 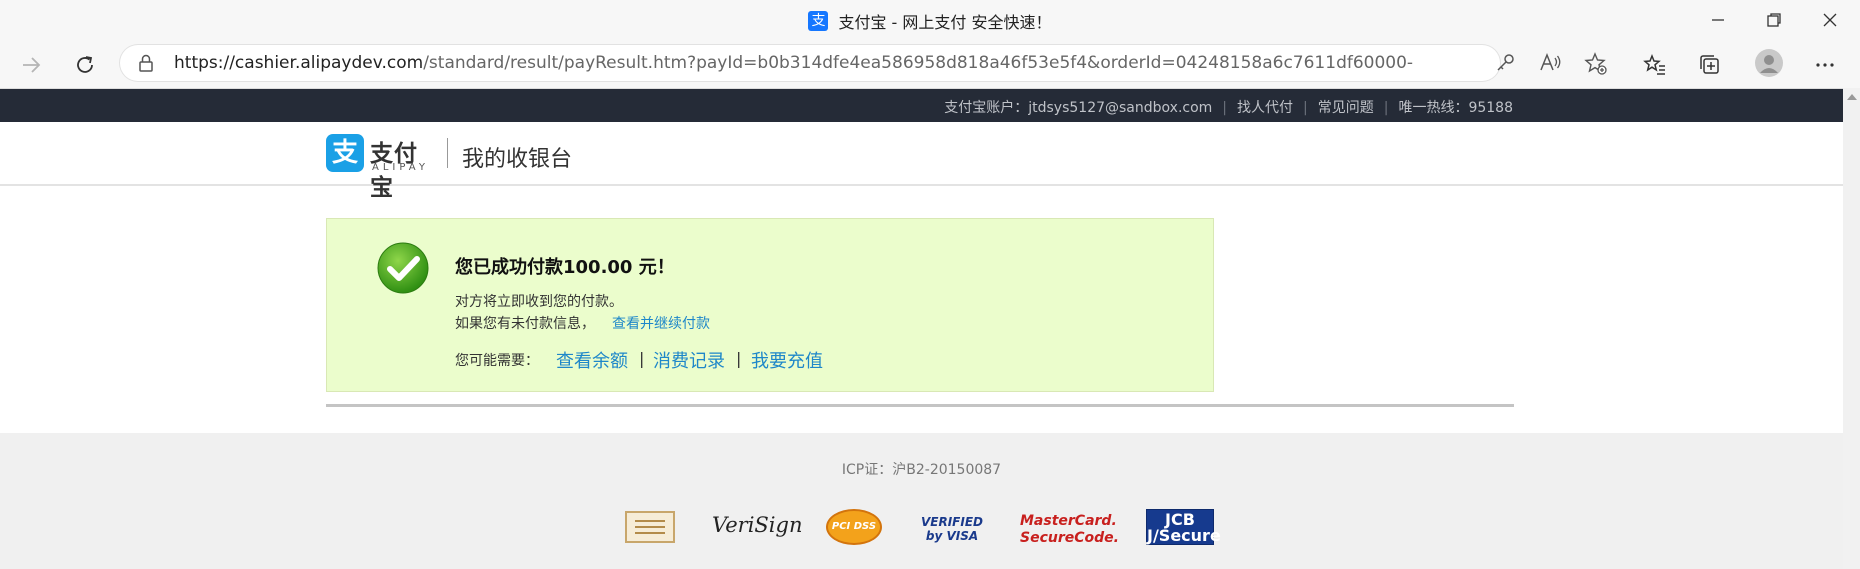 What do you see at coordinates (517, 159) in the screenshot?
I see `page-title: 我的收银台` at bounding box center [517, 159].